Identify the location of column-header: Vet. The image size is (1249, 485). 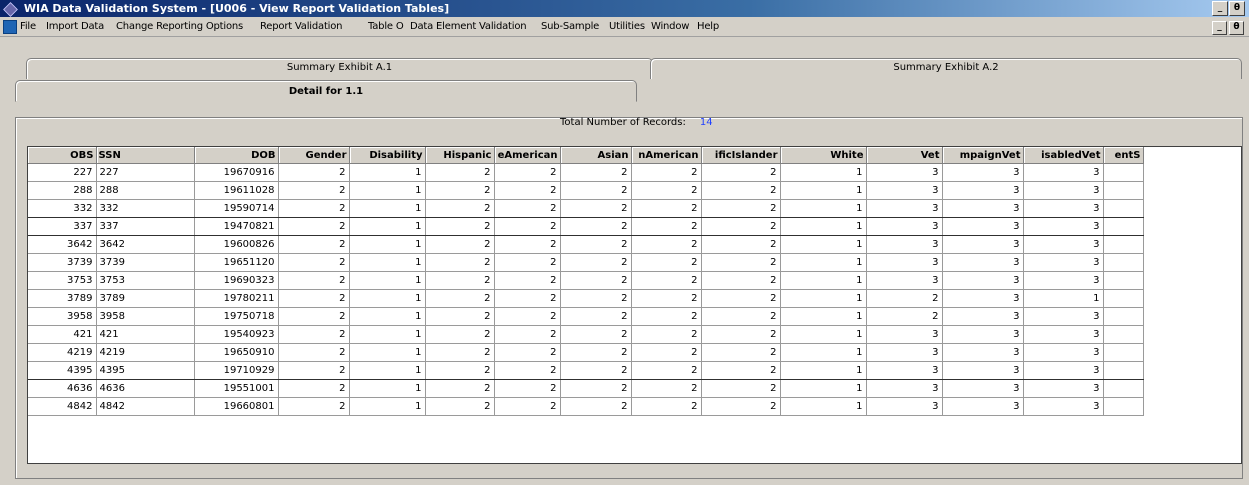
(904, 155).